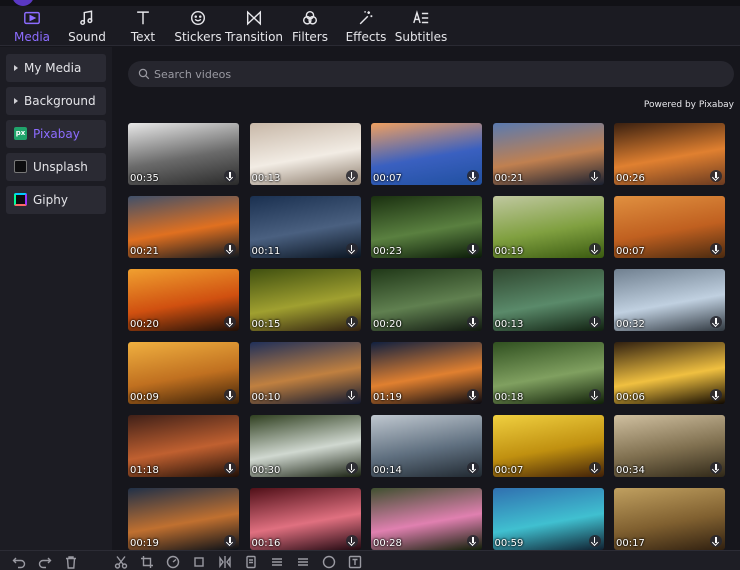 This screenshot has height=570, width=740. Describe the element at coordinates (121, 561) in the screenshot. I see `split-icon` at that location.